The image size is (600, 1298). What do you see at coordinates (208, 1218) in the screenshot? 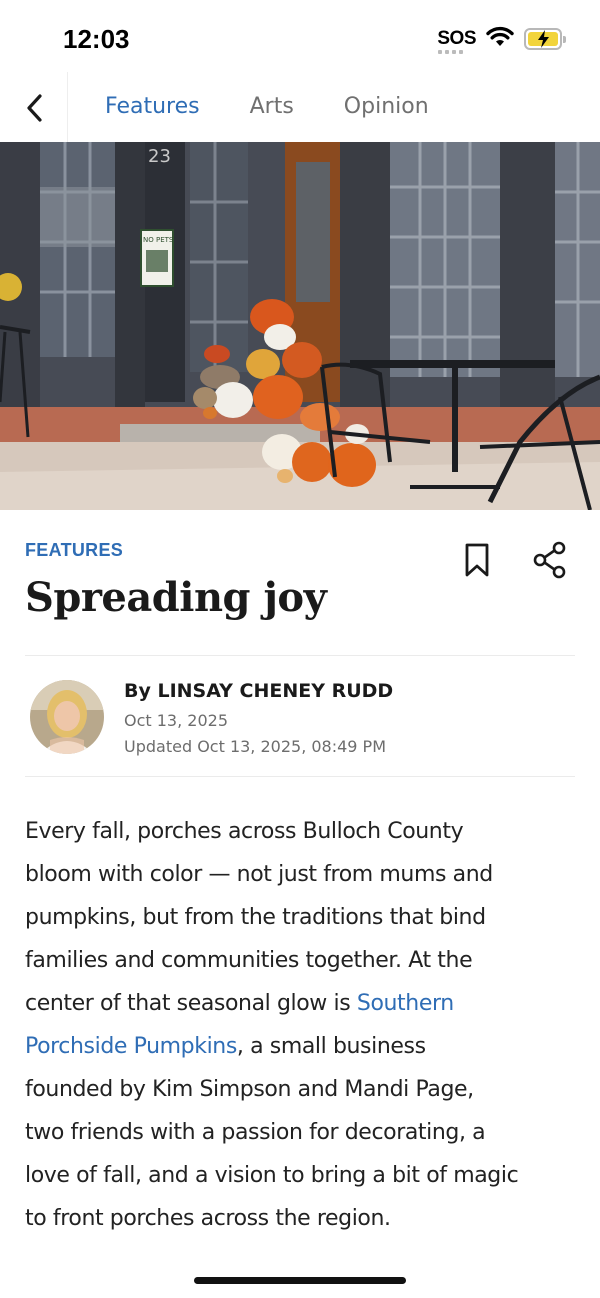
I see `body-line: to front porches across the region.` at bounding box center [208, 1218].